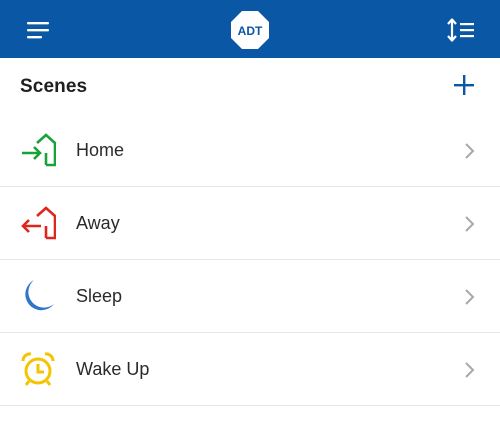  What do you see at coordinates (54, 86) in the screenshot?
I see `page-title: Scenes` at bounding box center [54, 86].